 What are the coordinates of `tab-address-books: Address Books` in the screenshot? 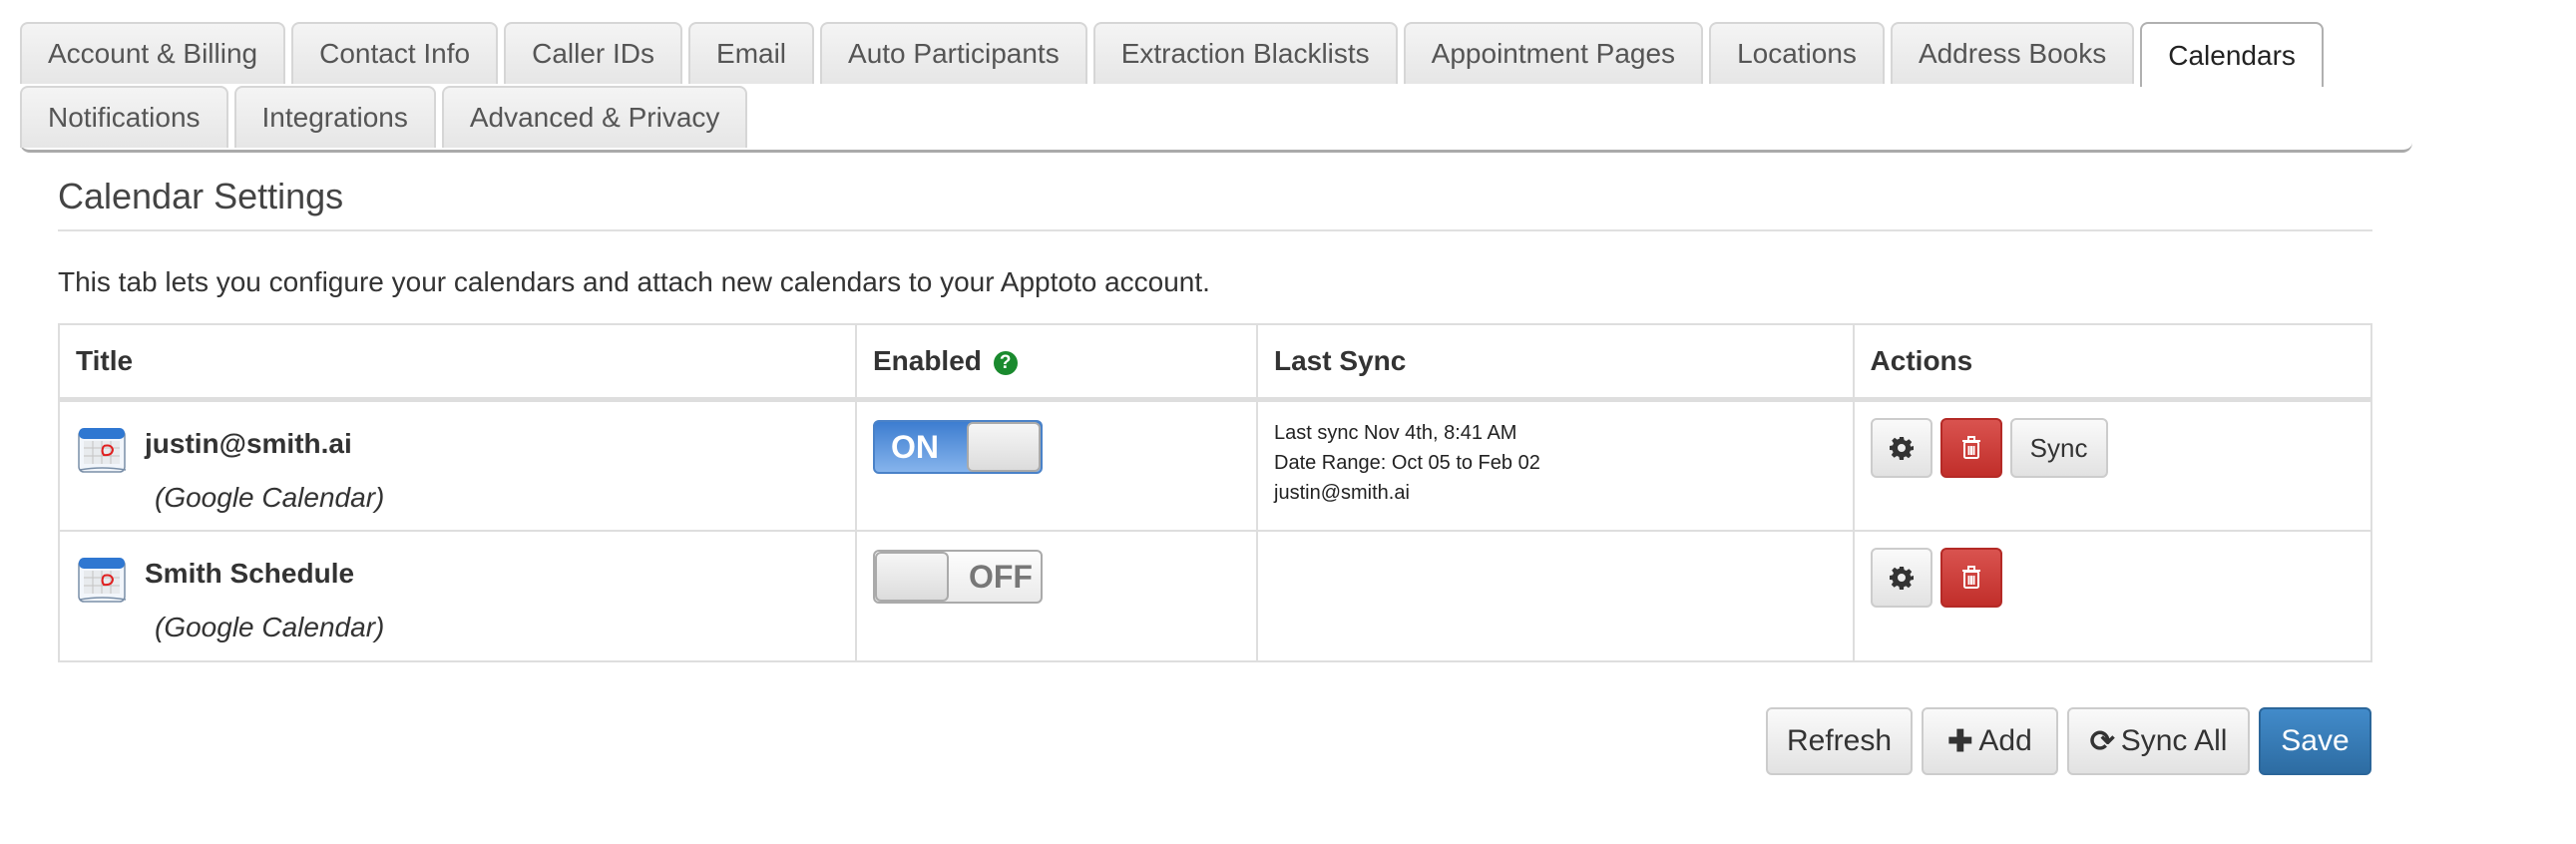 It's located at (2012, 53).